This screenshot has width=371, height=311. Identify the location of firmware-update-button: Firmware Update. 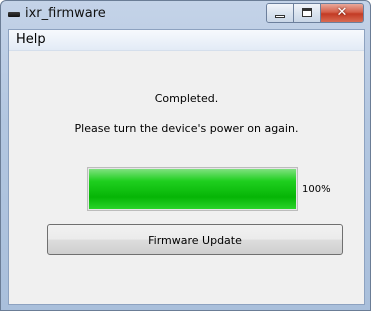
(195, 239).